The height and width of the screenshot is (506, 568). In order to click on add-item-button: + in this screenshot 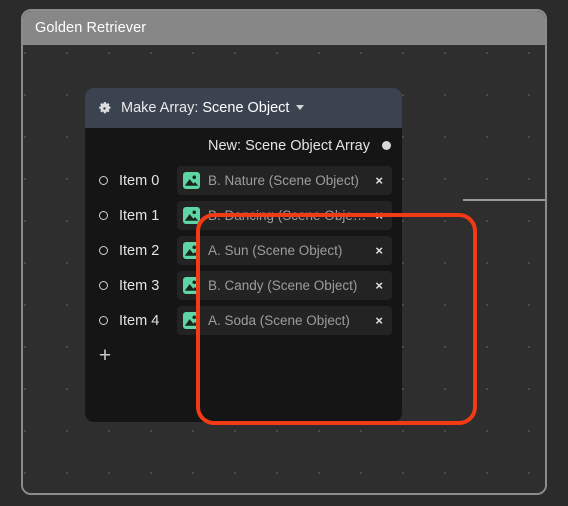, I will do `click(105, 355)`.